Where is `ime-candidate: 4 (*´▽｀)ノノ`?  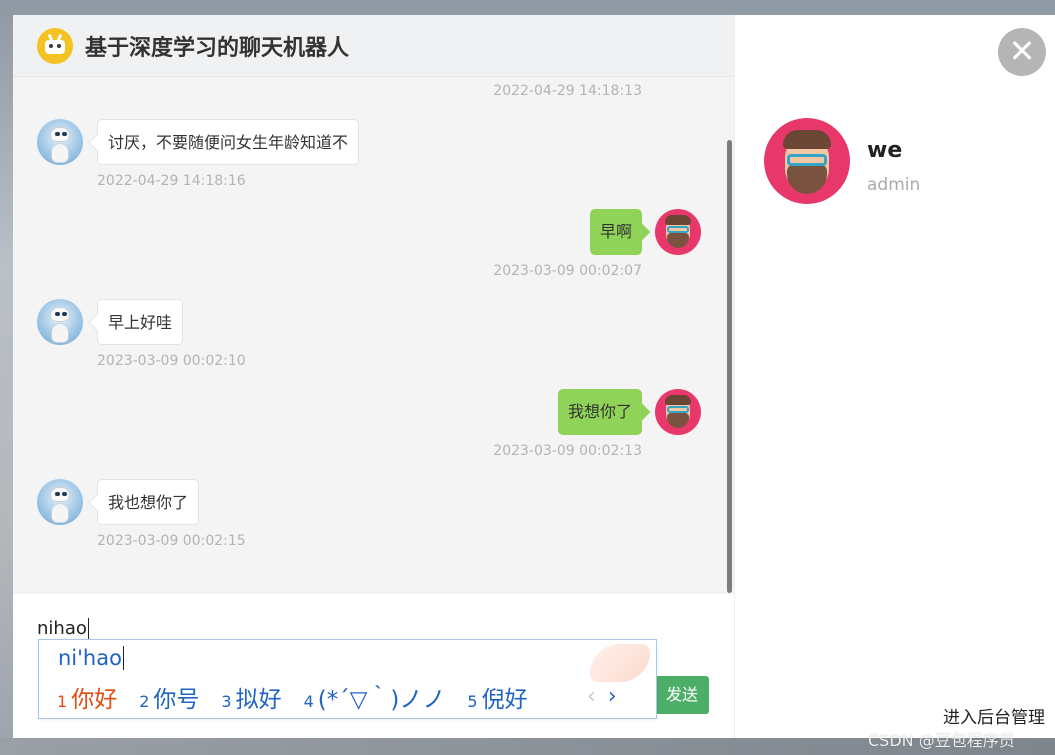 ime-candidate: 4 (*´▽｀)ノノ is located at coordinates (375, 697).